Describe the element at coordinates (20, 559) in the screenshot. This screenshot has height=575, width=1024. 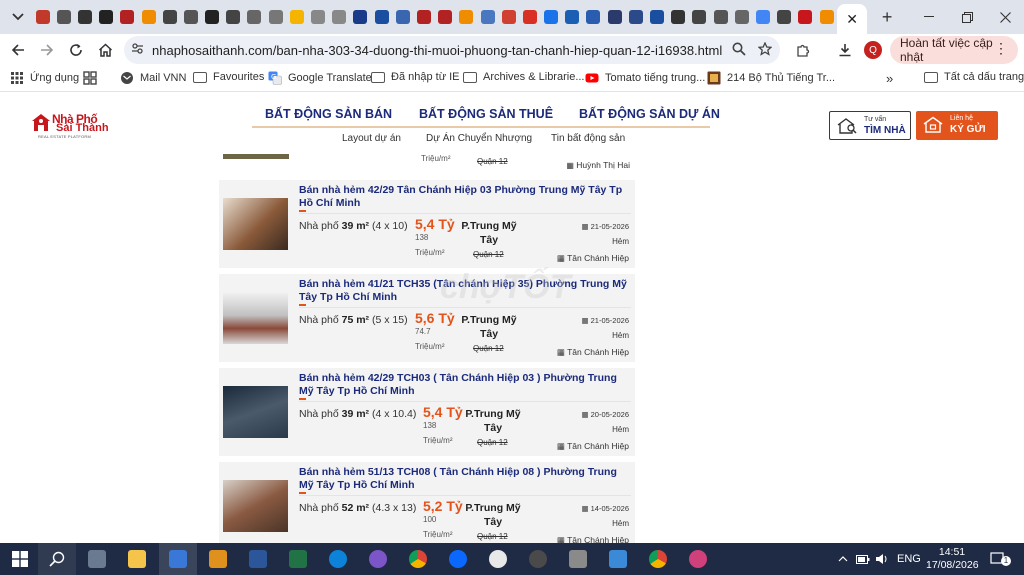
I see `start-windows-icon` at that location.